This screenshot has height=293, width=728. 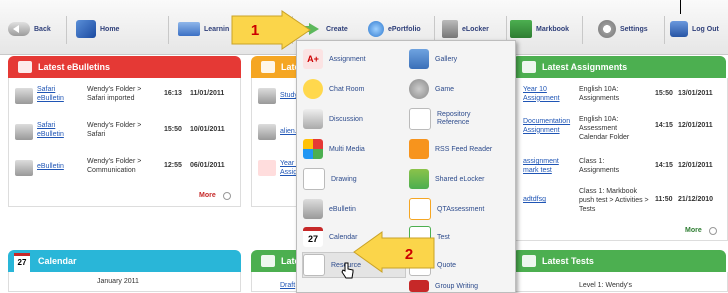 I want to click on item-description: English 10A: Assignments, so click(x=599, y=94).